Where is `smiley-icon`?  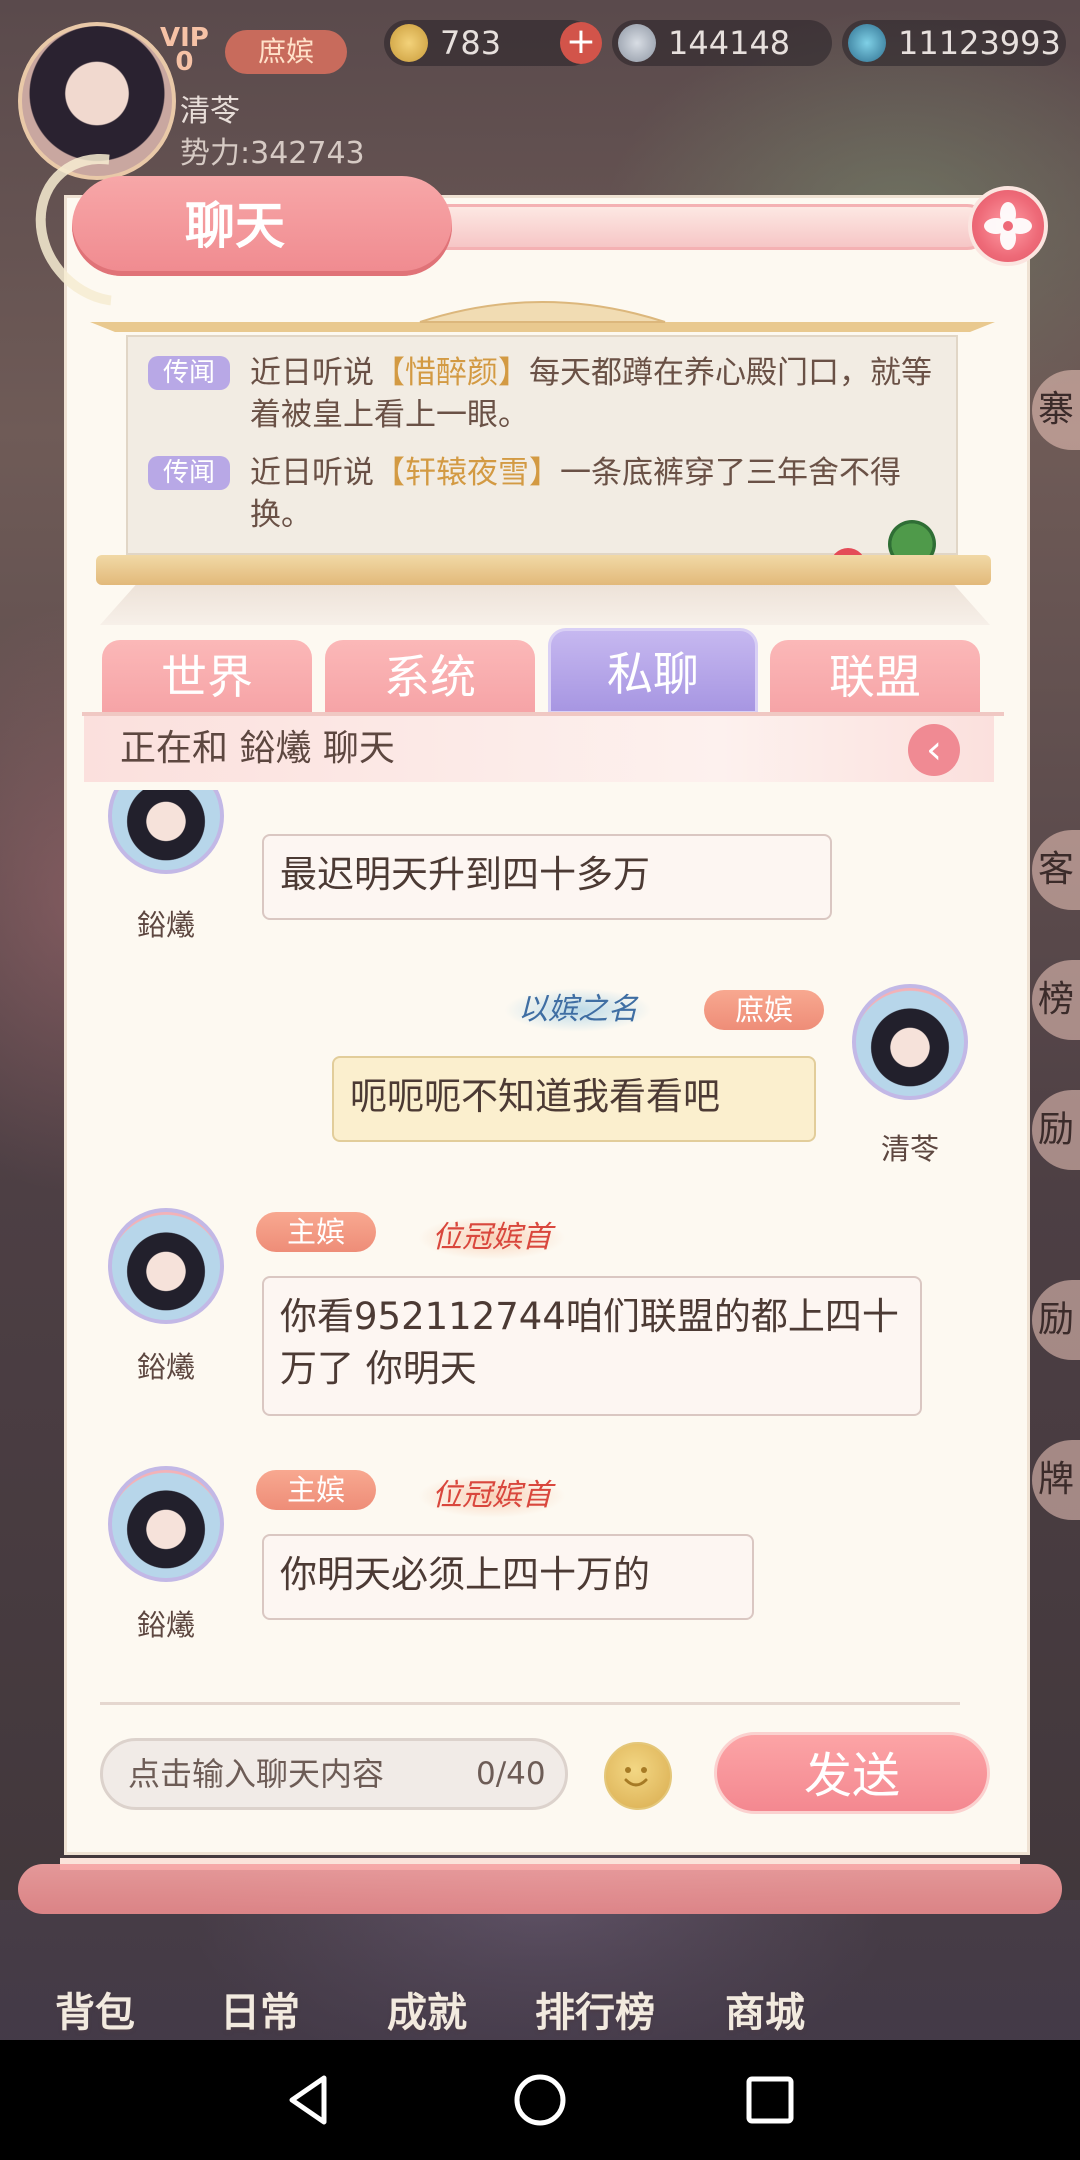 smiley-icon is located at coordinates (636, 1777).